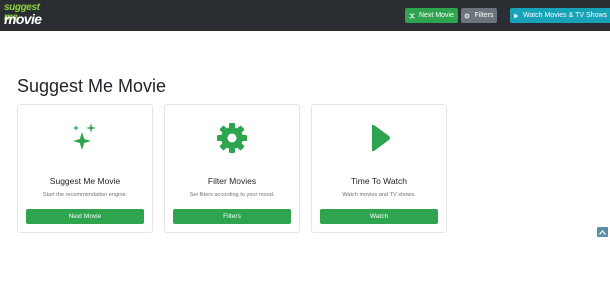  I want to click on shuffle-icon, so click(412, 15).